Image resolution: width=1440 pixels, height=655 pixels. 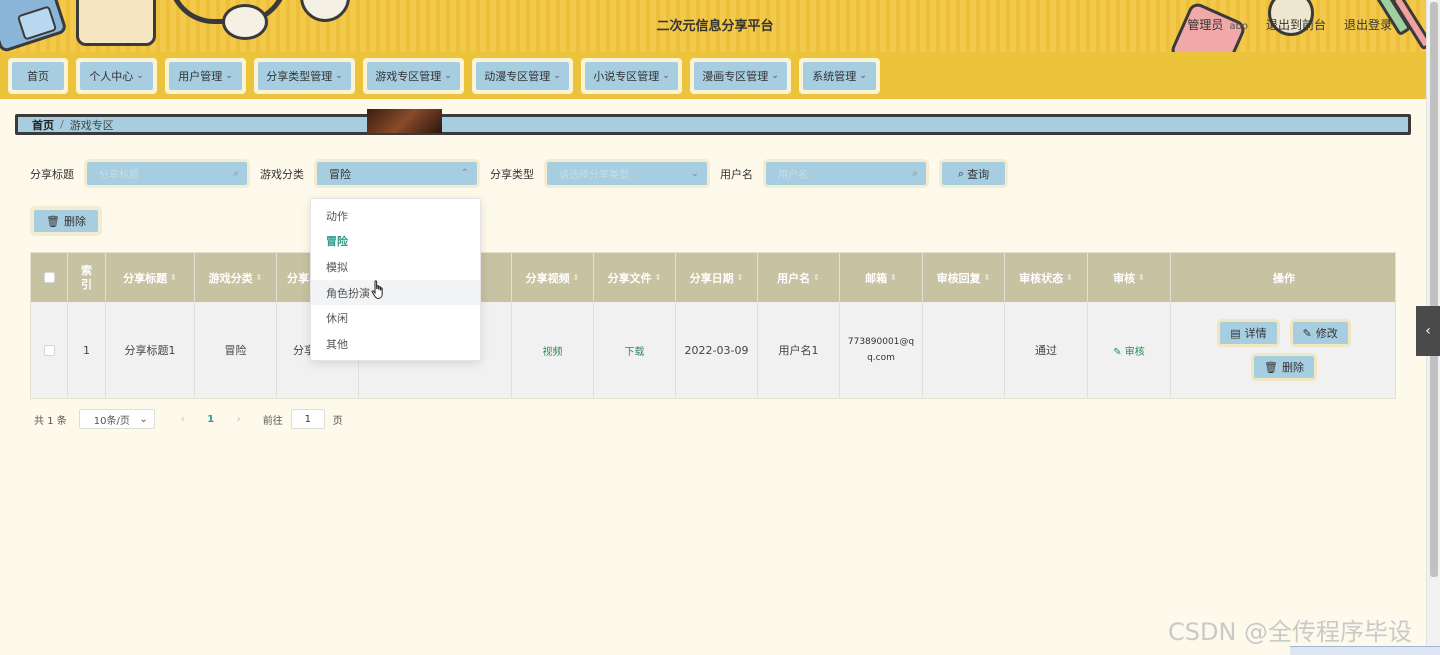 I want to click on query-button: ⌕ 查询, so click(x=973, y=173).